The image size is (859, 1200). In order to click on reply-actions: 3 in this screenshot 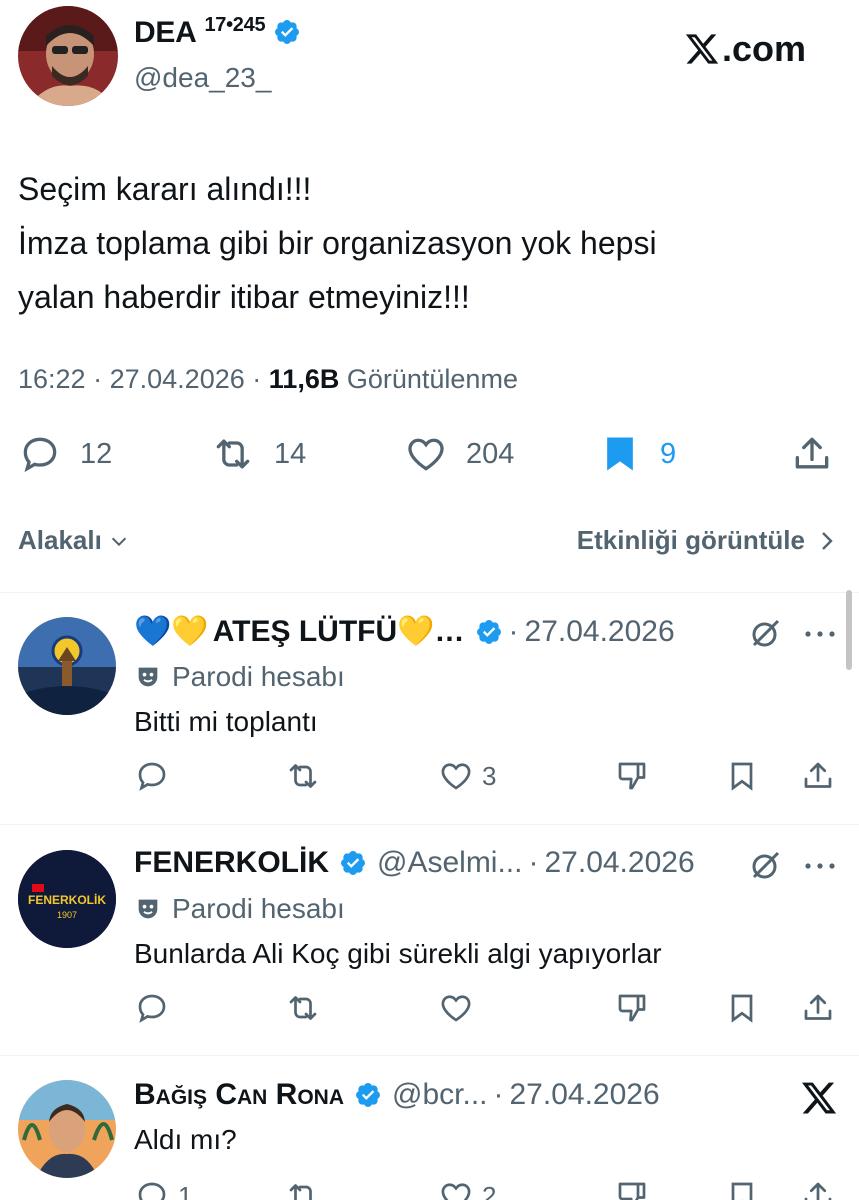, I will do `click(486, 778)`.